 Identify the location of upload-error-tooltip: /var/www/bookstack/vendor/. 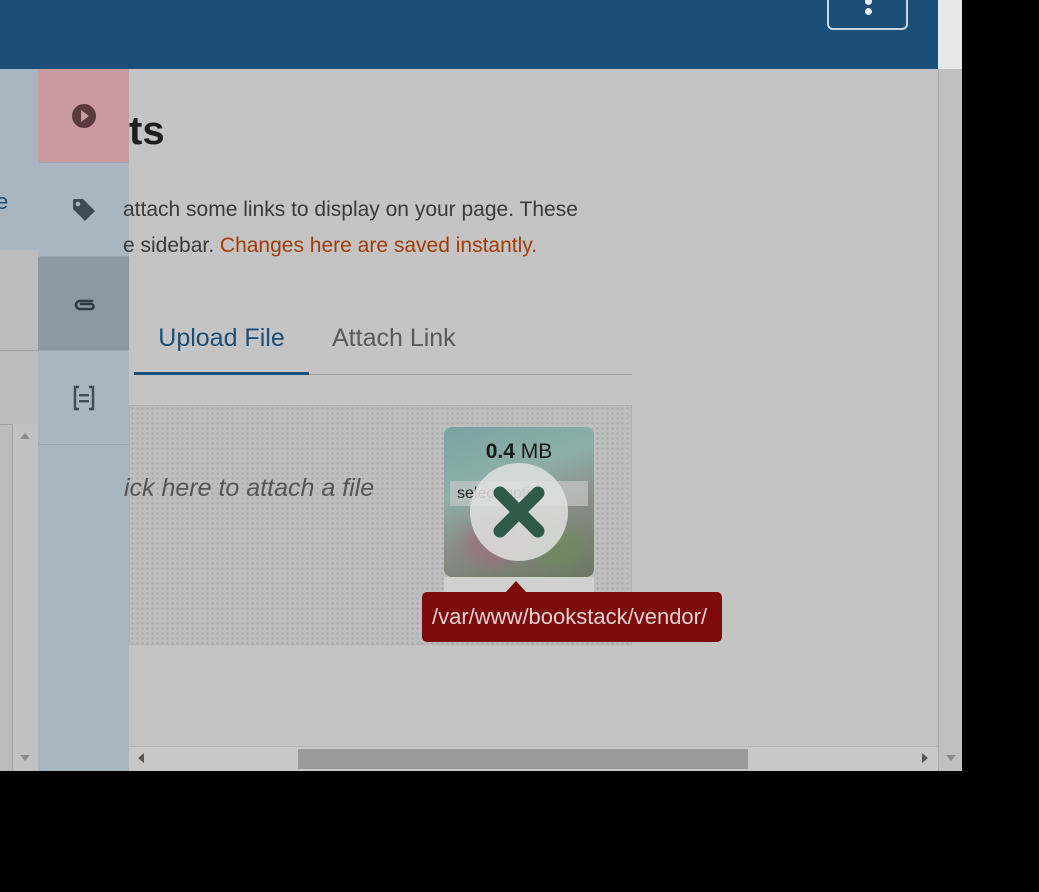
(572, 617).